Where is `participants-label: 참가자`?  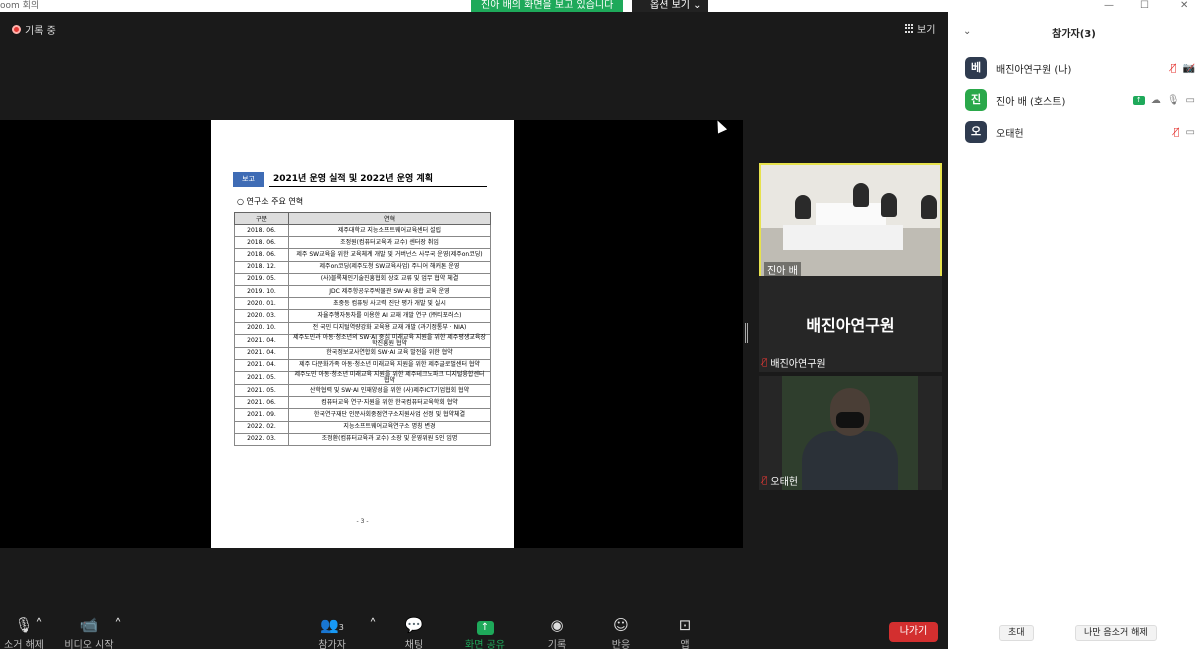
participants-label: 참가자 is located at coordinates (332, 644).